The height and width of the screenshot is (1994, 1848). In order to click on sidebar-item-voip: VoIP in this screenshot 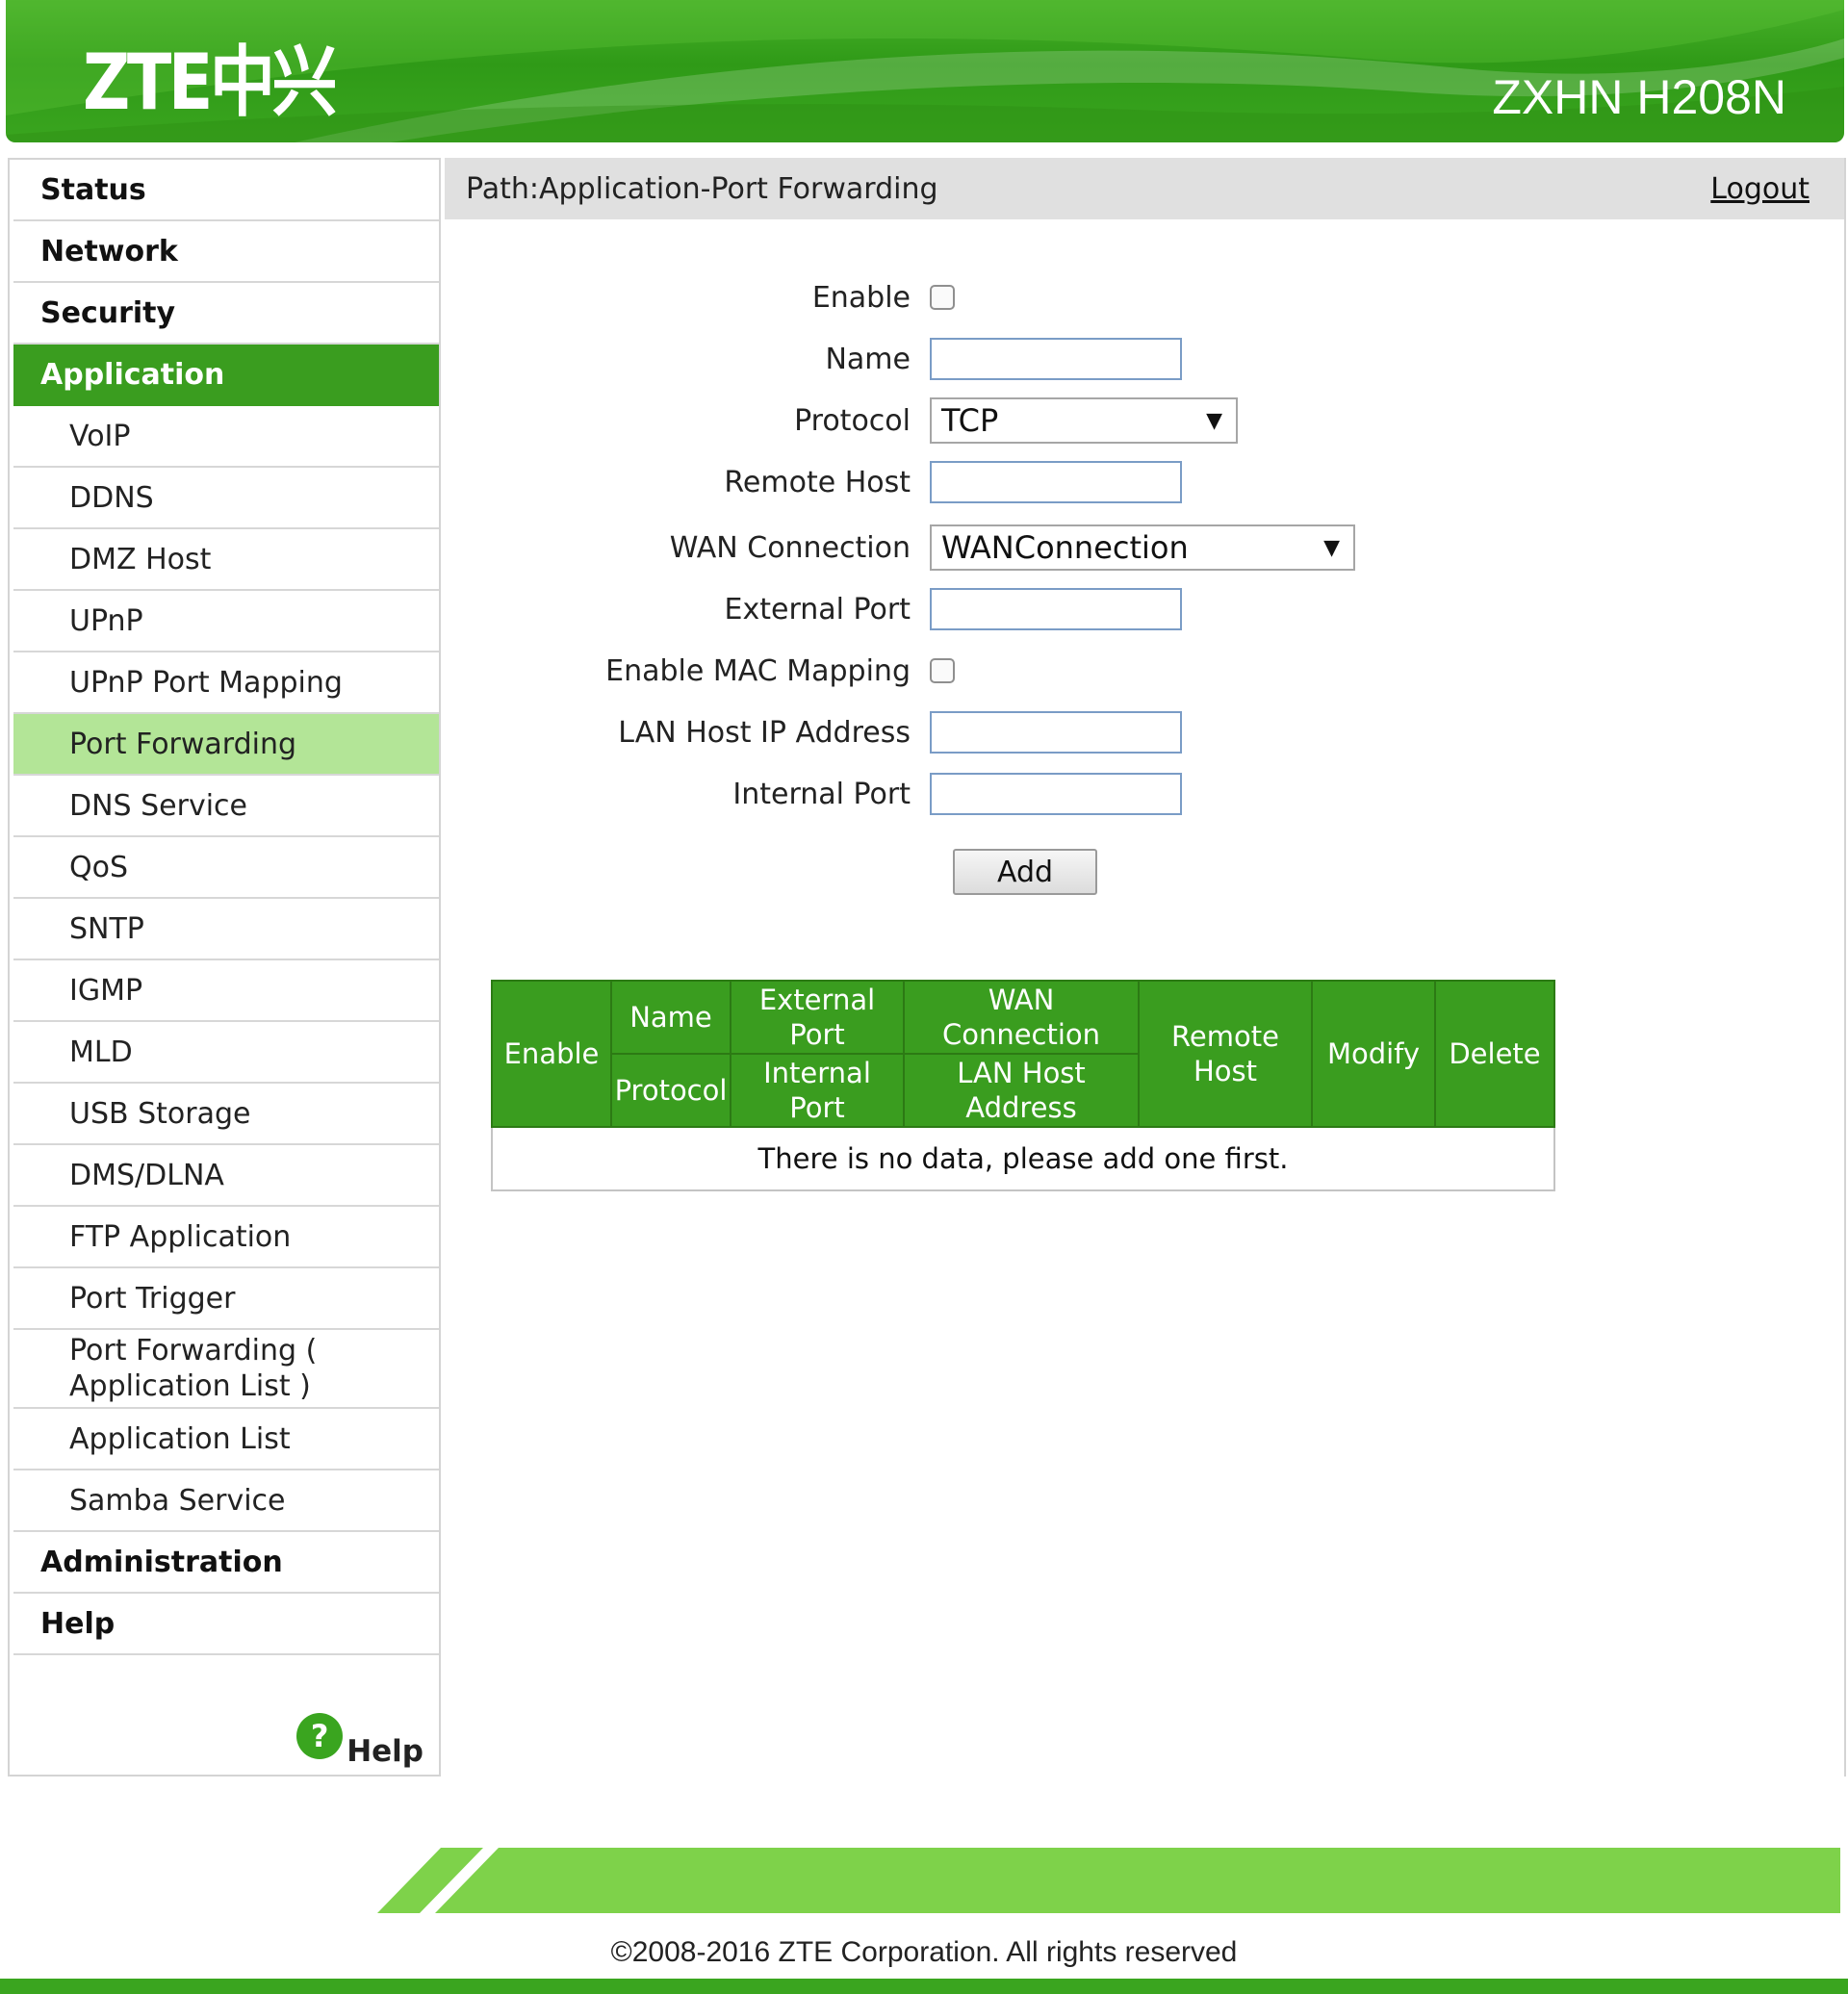, I will do `click(226, 437)`.